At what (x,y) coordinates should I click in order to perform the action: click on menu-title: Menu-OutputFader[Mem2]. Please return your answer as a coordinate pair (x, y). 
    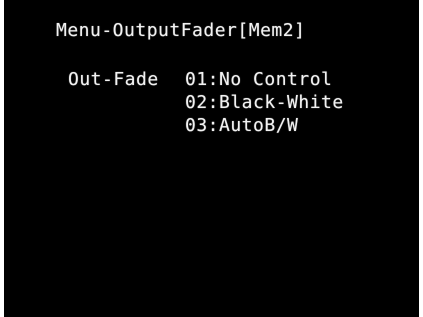
    Looking at the image, I should click on (181, 30).